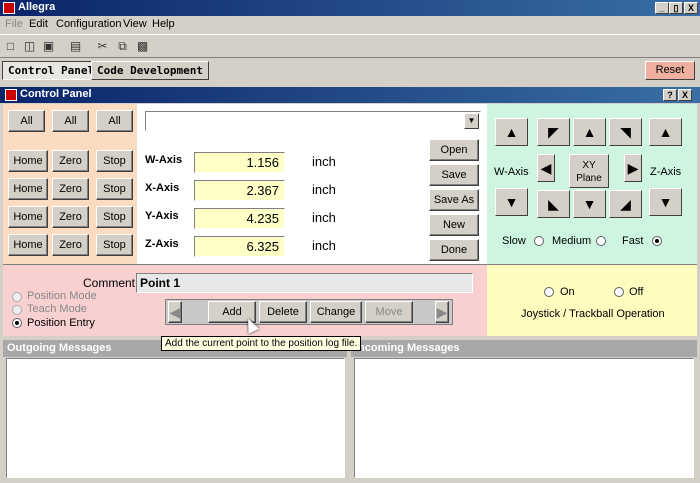 This screenshot has width=700, height=483. Describe the element at coordinates (14, 24) in the screenshot. I see `menu-file: File` at that location.